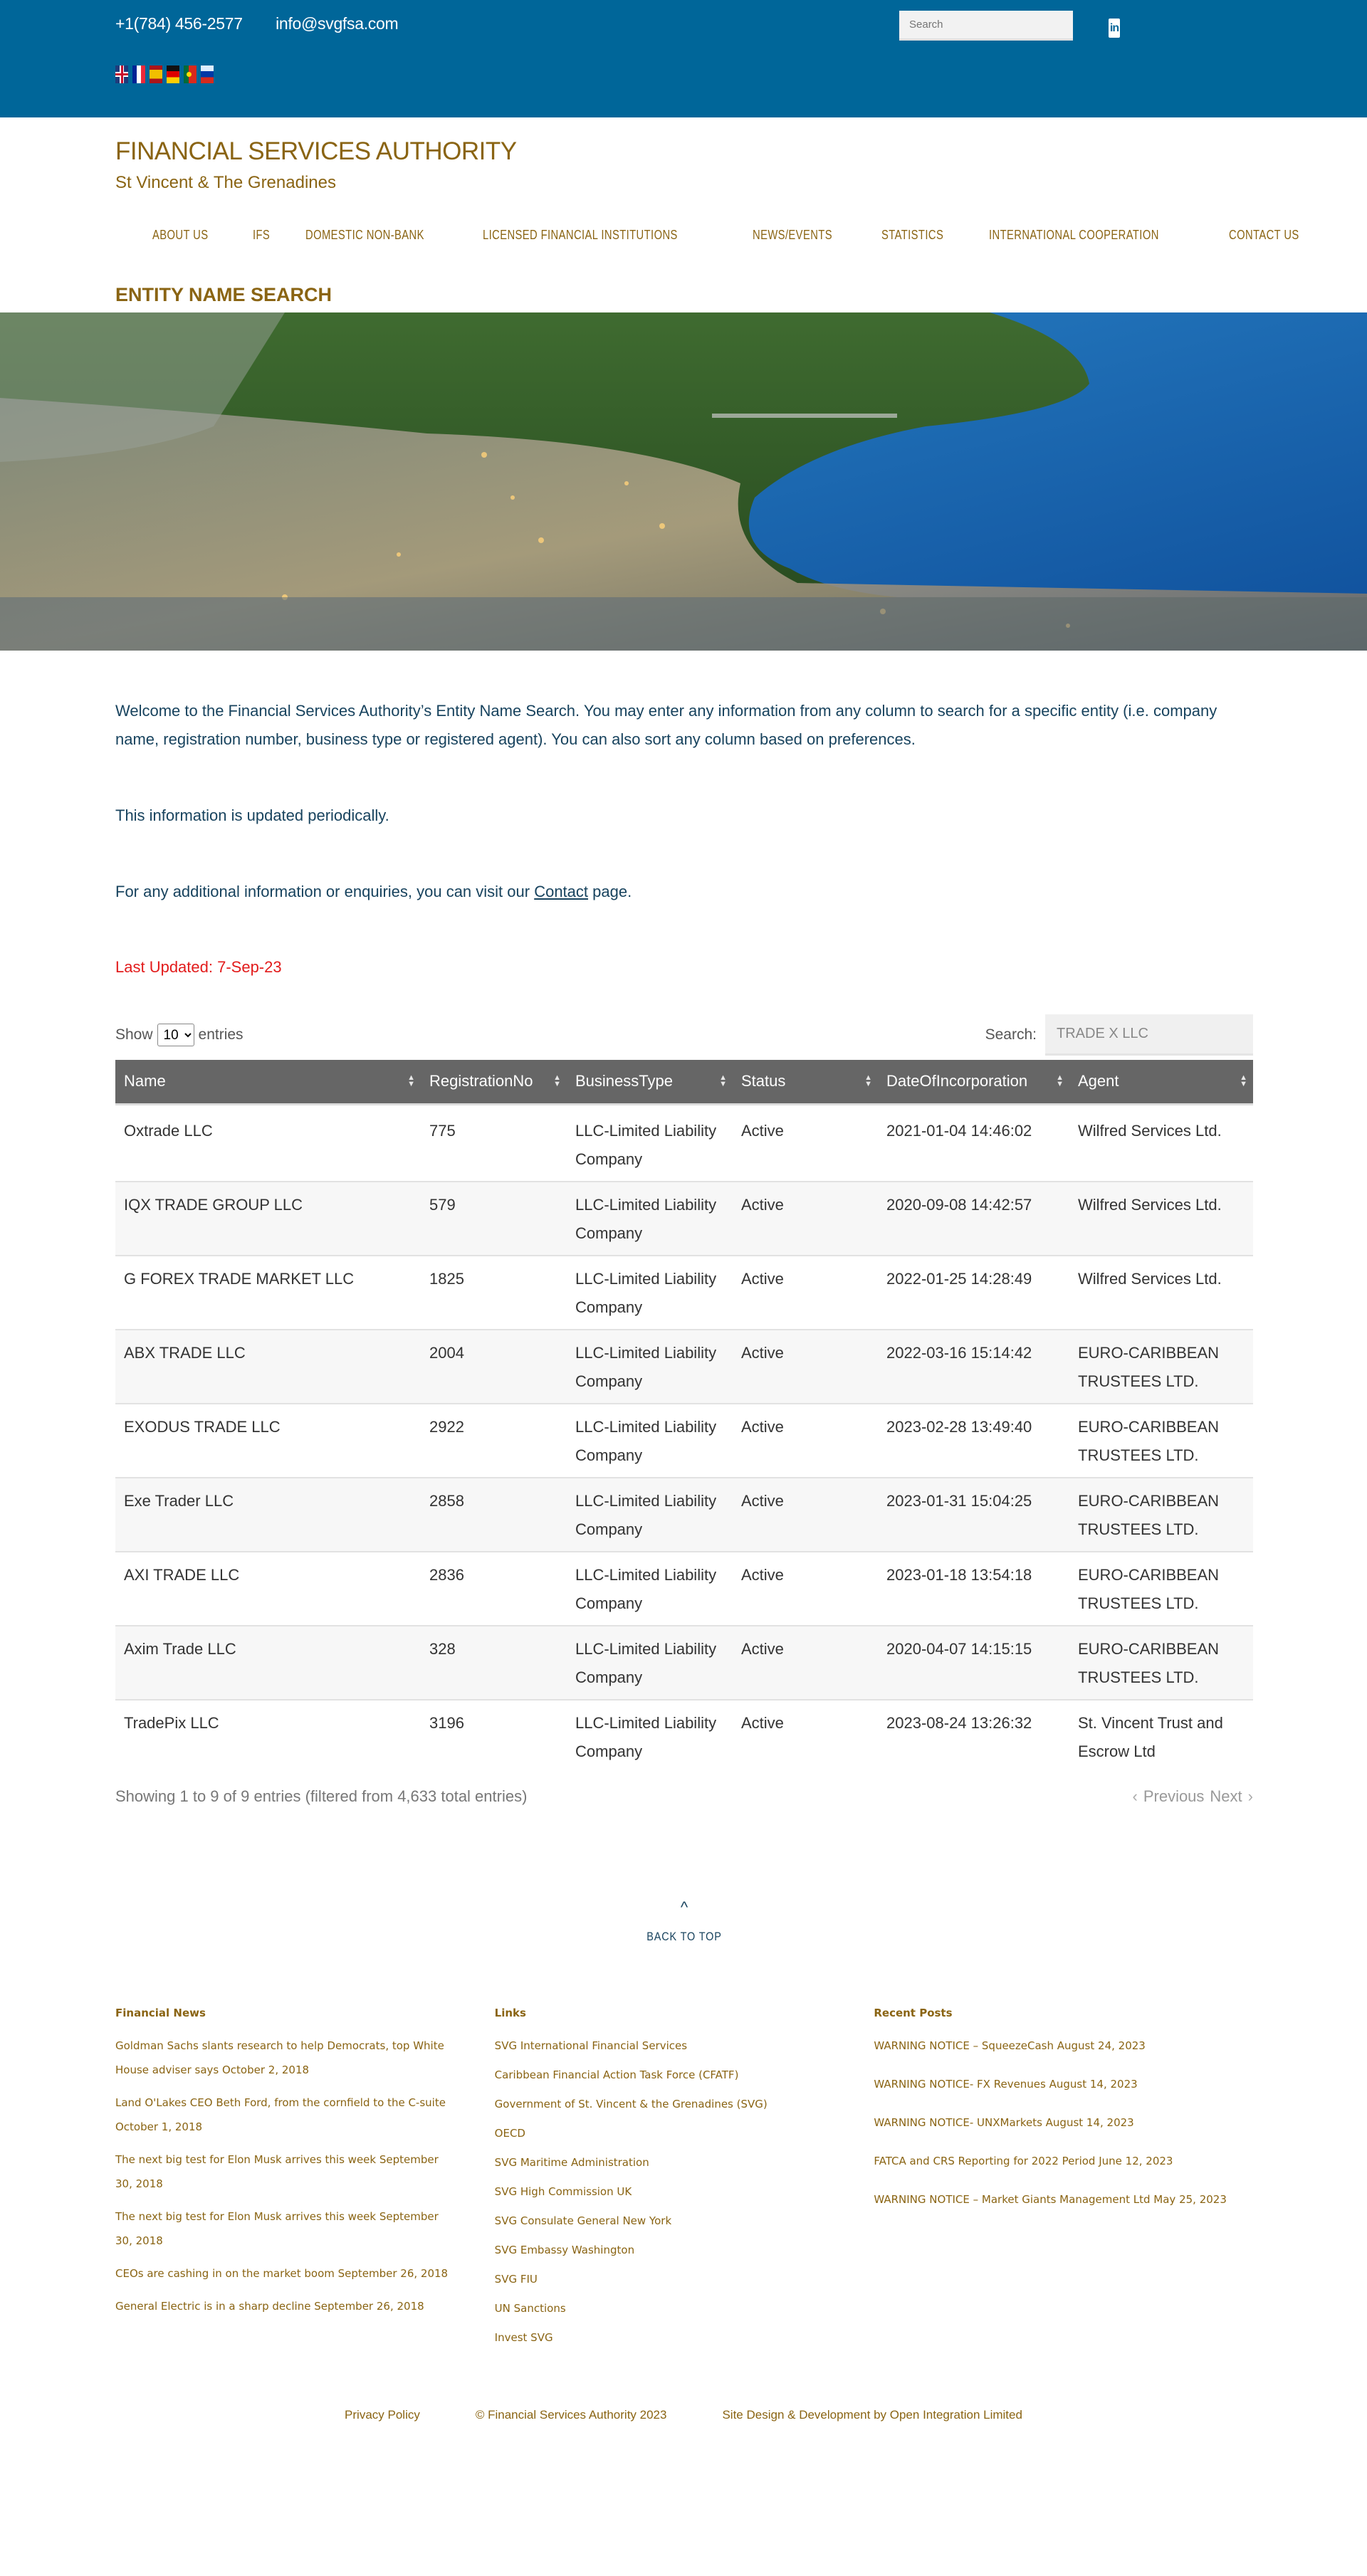  I want to click on nav-contact-us: CONTACT US, so click(1264, 236).